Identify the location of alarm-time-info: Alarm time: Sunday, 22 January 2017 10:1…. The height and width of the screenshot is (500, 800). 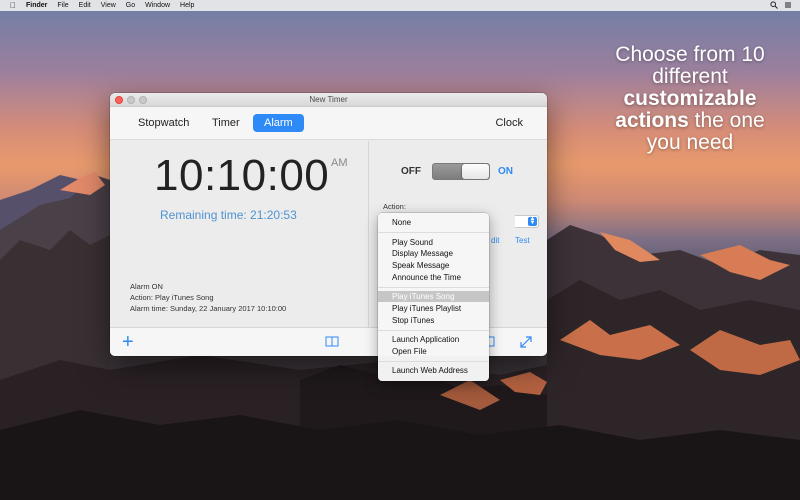
(208, 308).